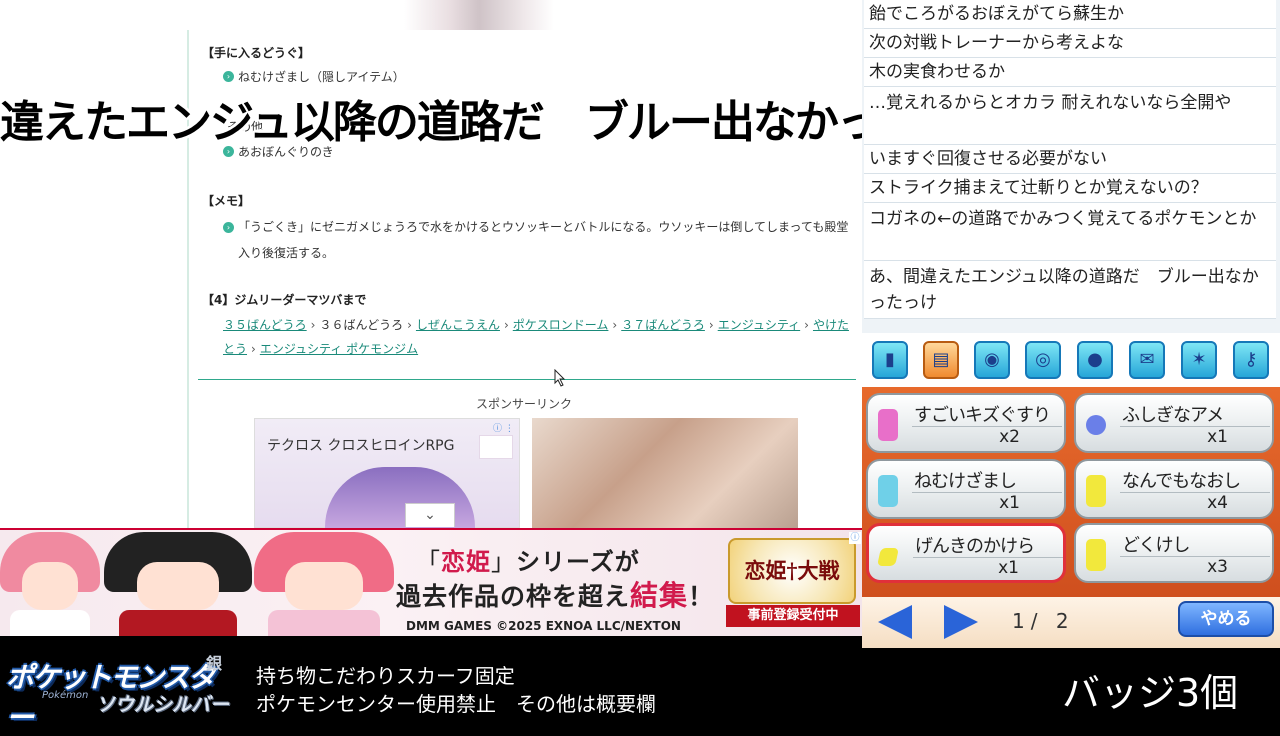 The height and width of the screenshot is (736, 1280). I want to click on berry-pocket-icon: ●, so click(1095, 360).